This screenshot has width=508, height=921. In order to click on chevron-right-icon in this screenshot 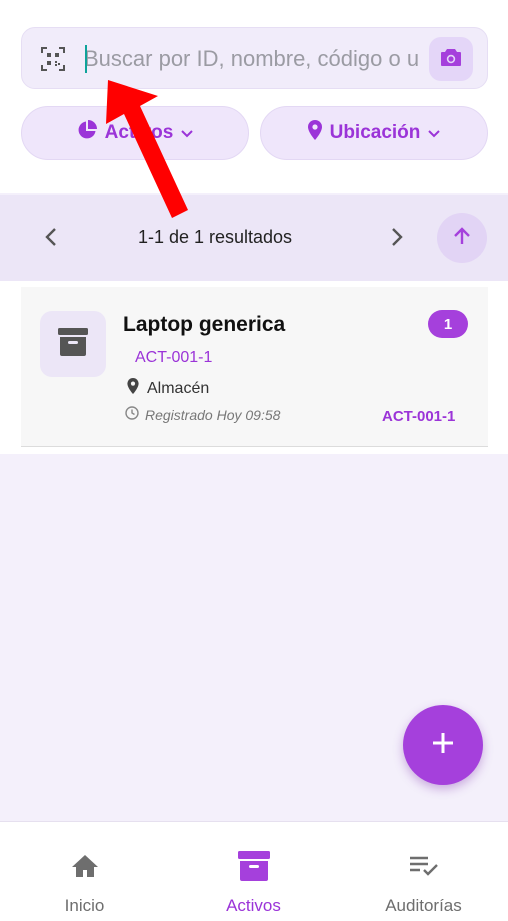, I will do `click(396, 237)`.